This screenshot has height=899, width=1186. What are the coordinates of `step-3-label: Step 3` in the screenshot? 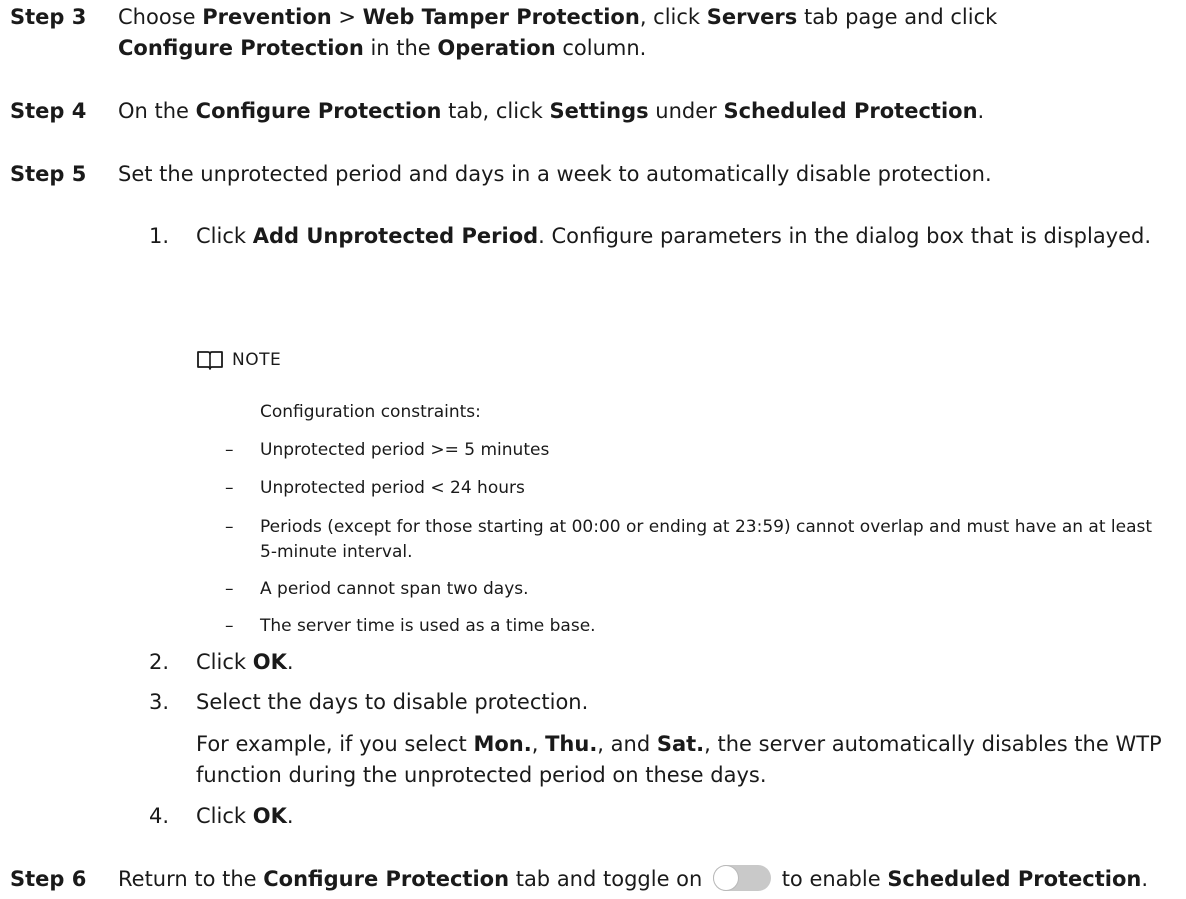 It's located at (48, 17).